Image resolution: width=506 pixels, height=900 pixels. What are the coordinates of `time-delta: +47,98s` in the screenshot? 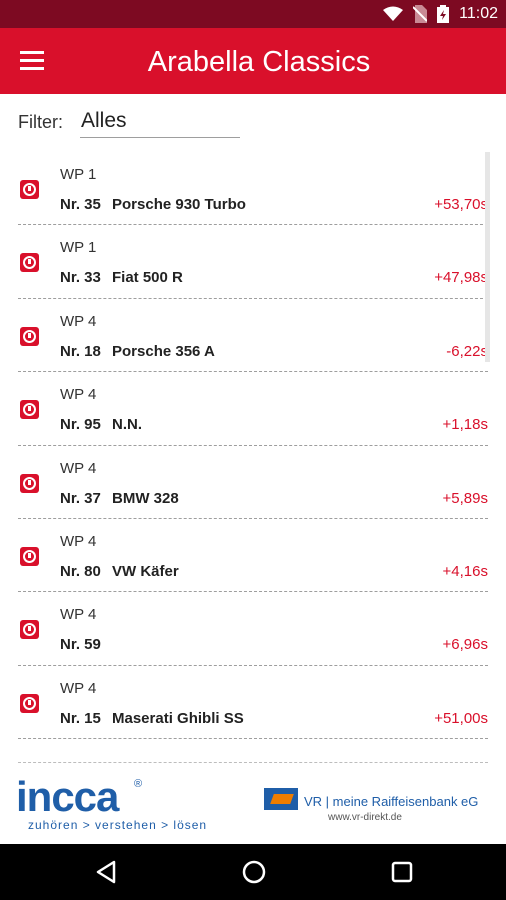 It's located at (461, 278).